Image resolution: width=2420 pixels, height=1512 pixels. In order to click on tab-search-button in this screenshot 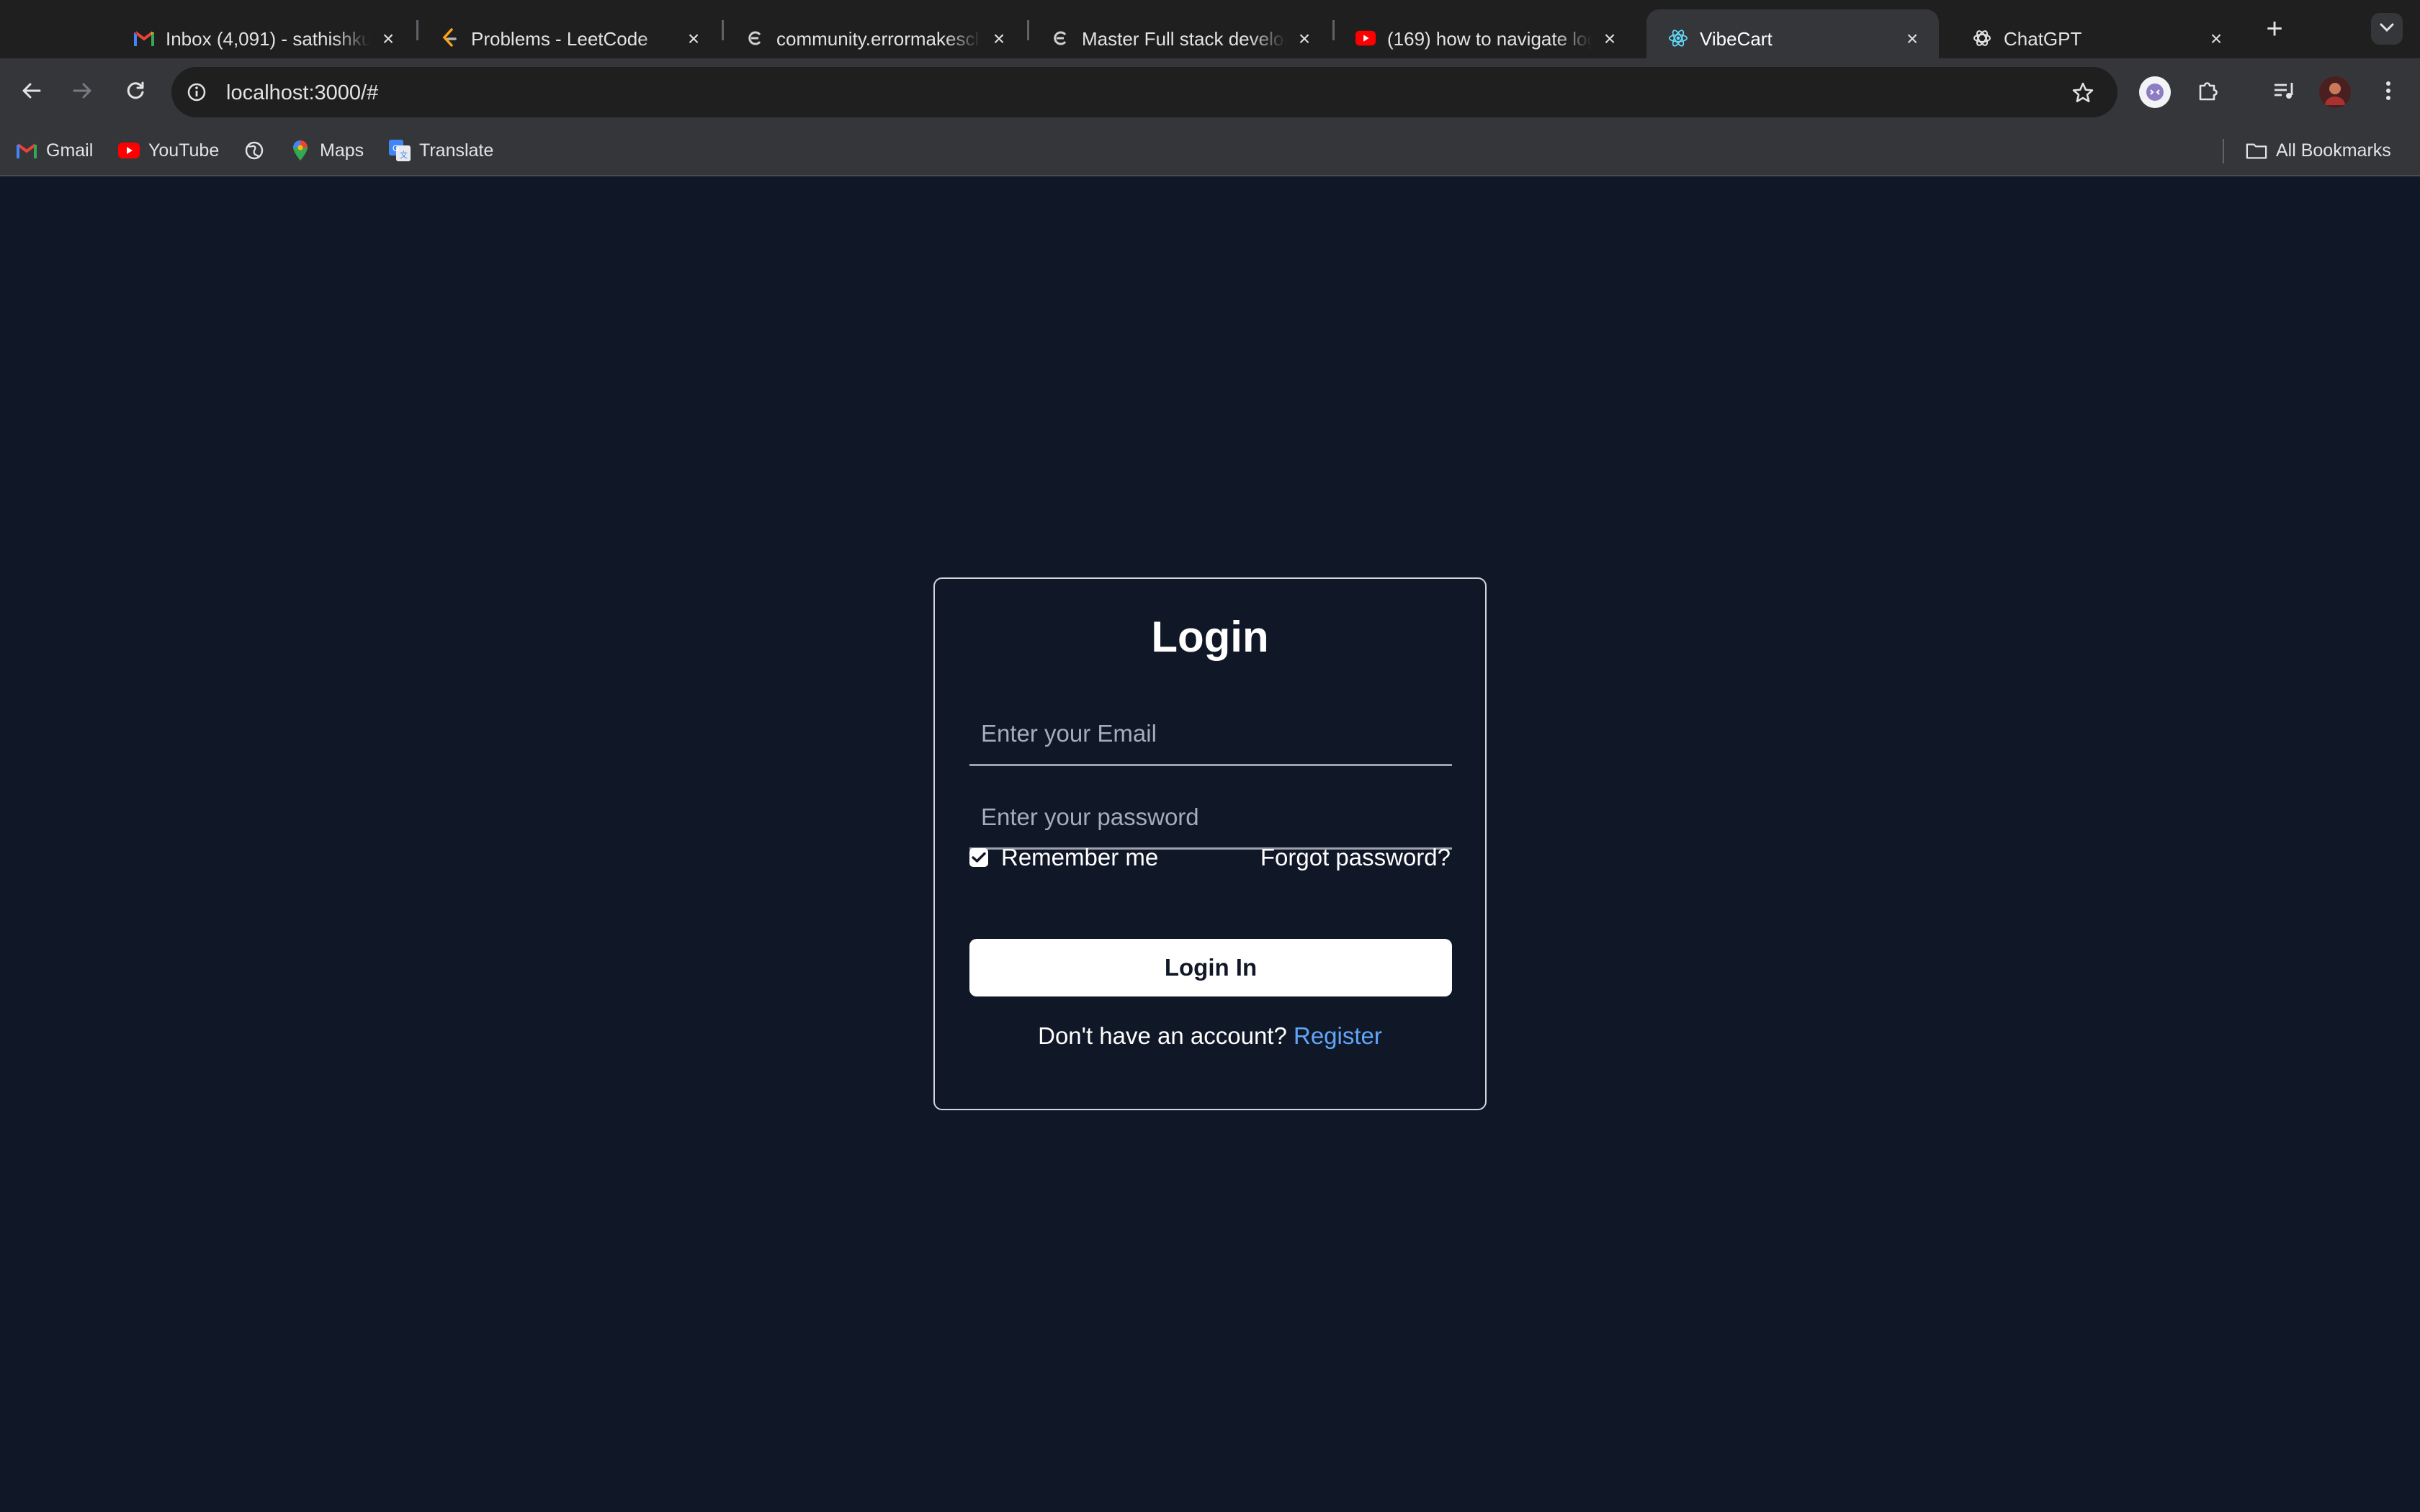, I will do `click(2387, 29)`.